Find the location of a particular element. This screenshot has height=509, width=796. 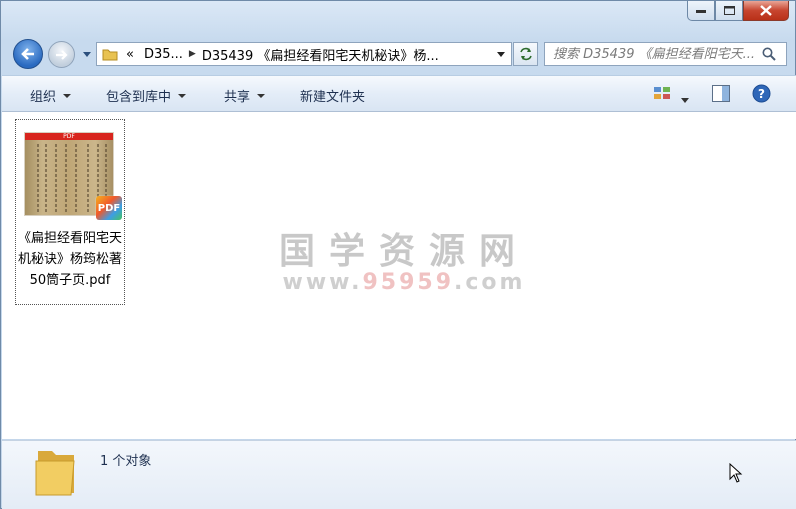

share-label: 共享 is located at coordinates (237, 97).